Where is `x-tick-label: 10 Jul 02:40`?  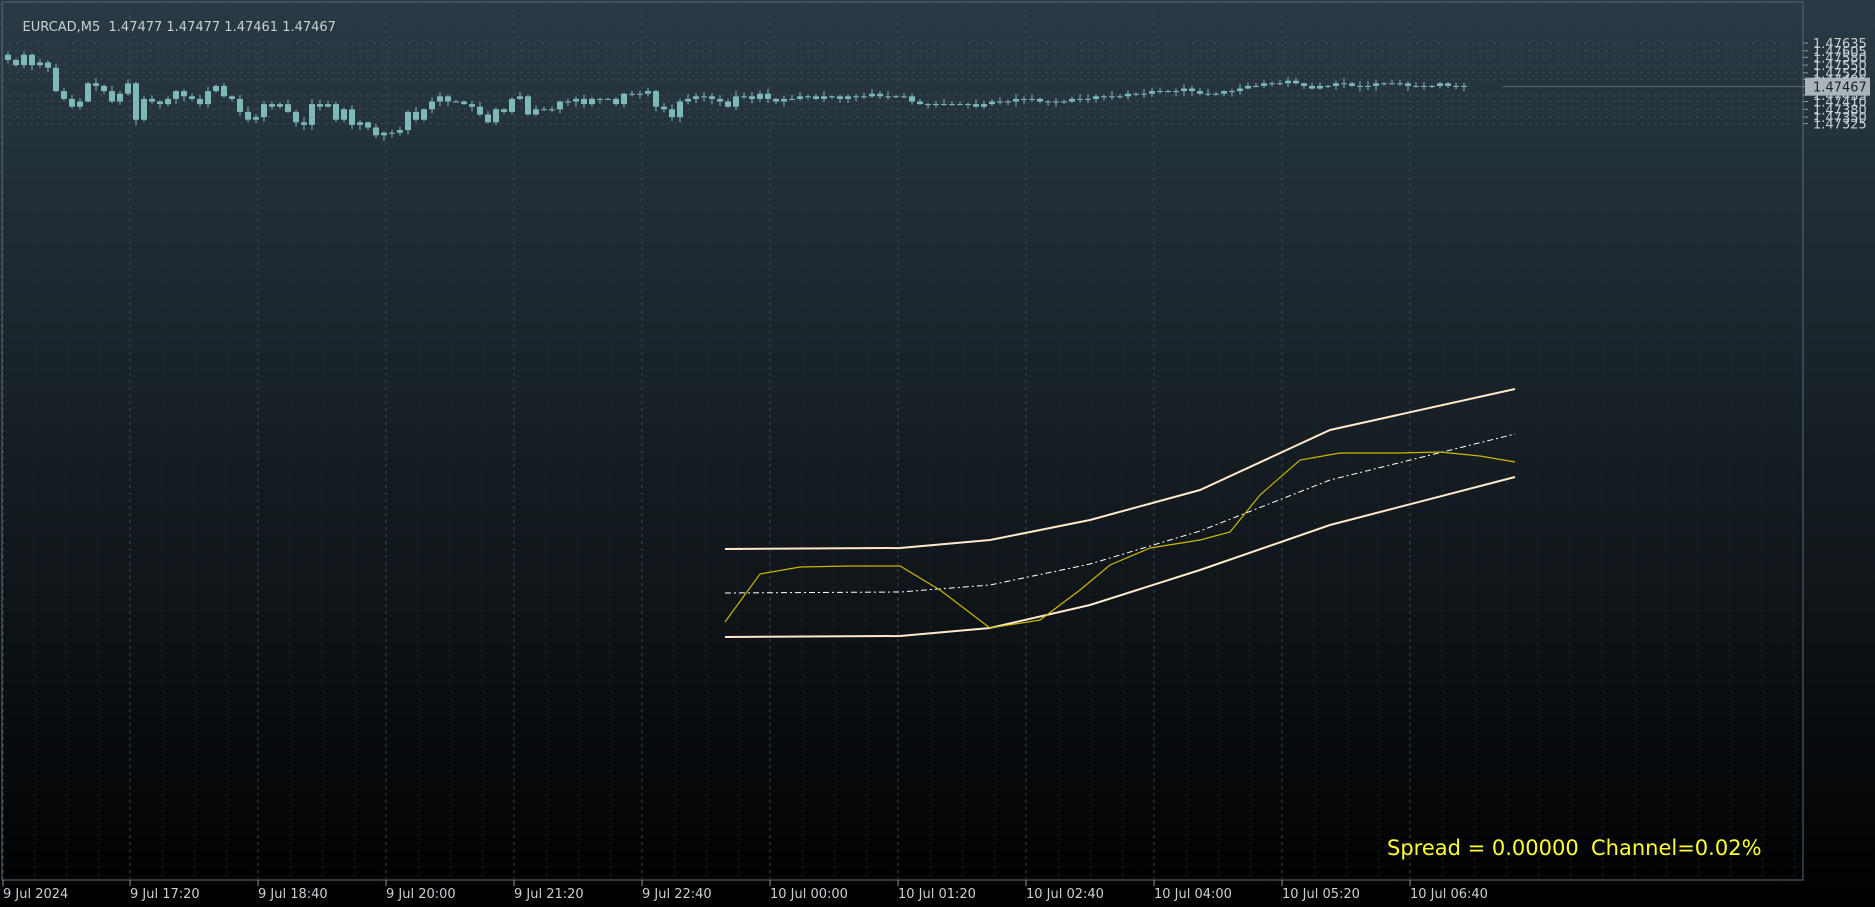
x-tick-label: 10 Jul 02:40 is located at coordinates (1065, 894).